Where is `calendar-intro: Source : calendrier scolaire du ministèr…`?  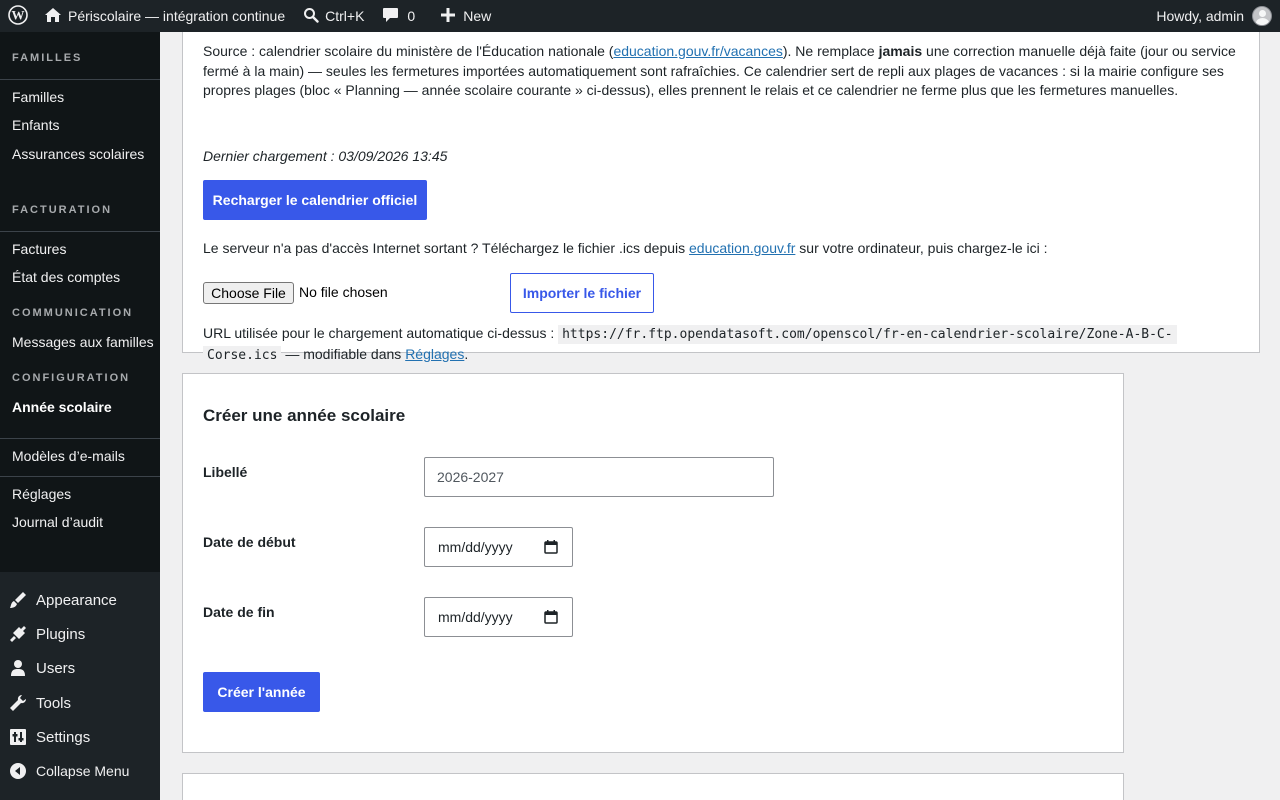
calendar-intro: Source : calendrier scolaire du ministèr… is located at coordinates (723, 71).